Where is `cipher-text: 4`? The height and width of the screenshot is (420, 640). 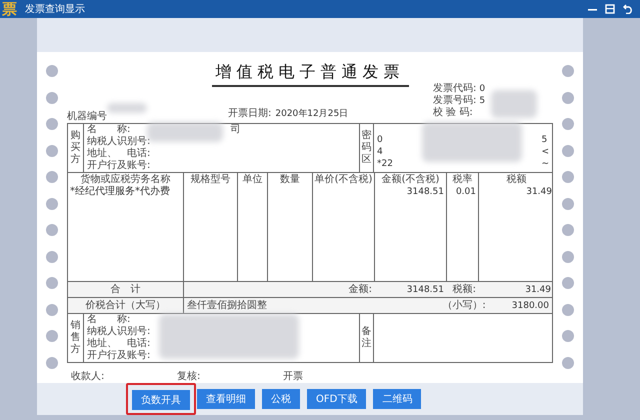 cipher-text: 4 is located at coordinates (380, 152).